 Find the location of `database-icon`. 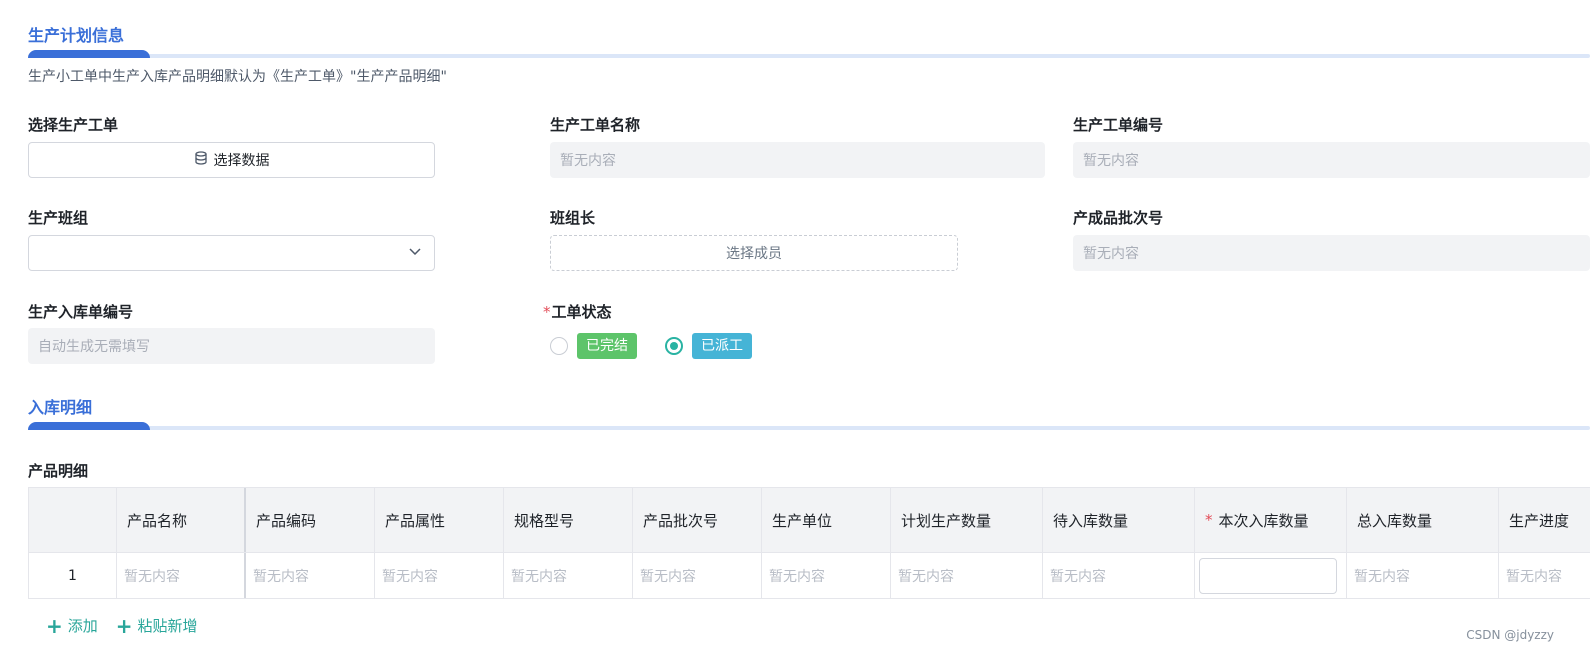

database-icon is located at coordinates (201, 160).